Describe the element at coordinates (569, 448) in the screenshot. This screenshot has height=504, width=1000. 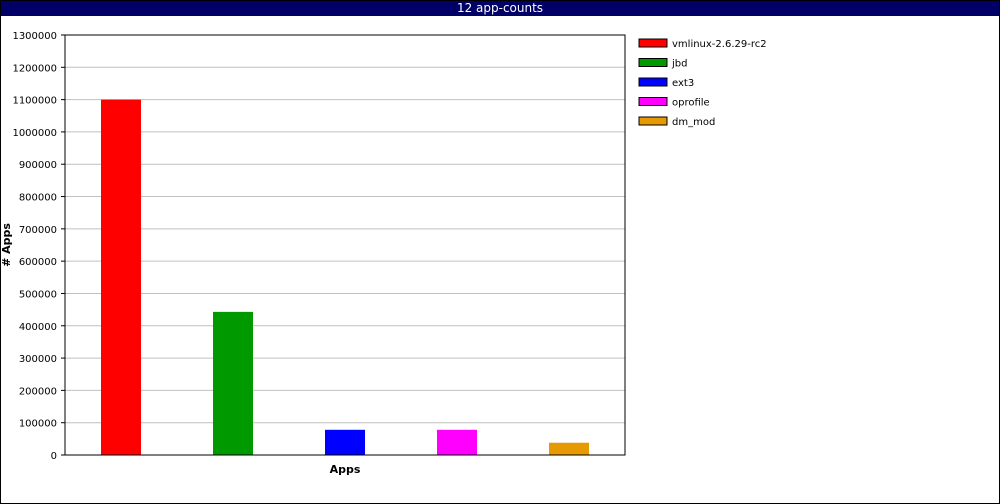
I see `bar-dm-mod` at that location.